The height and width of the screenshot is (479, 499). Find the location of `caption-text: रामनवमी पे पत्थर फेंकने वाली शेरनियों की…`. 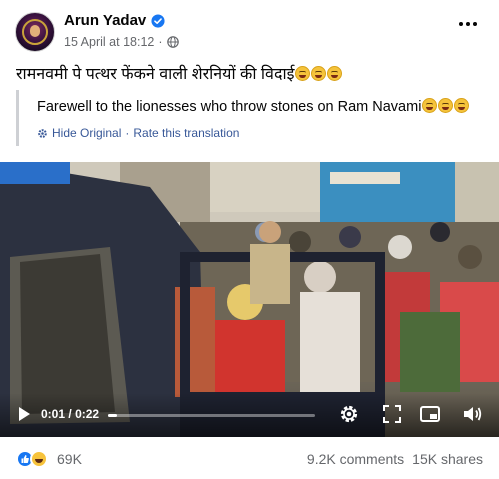

caption-text: रामनवमी पे पत्थर फेंकने वाली शेरनियों की… is located at coordinates (155, 74).